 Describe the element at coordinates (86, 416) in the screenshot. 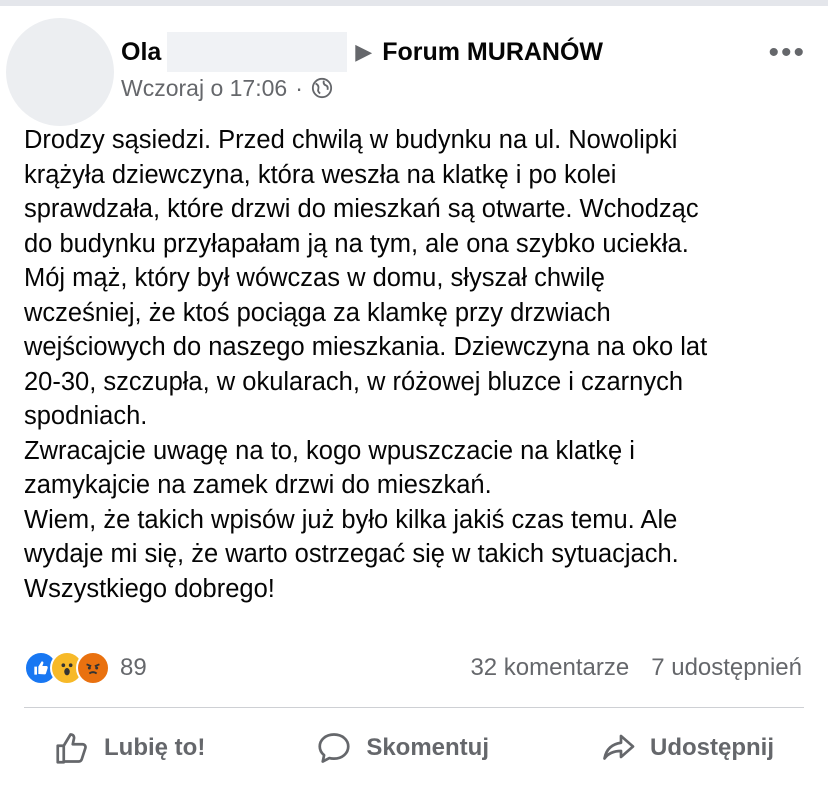

I see `post-line: spodniach.` at that location.